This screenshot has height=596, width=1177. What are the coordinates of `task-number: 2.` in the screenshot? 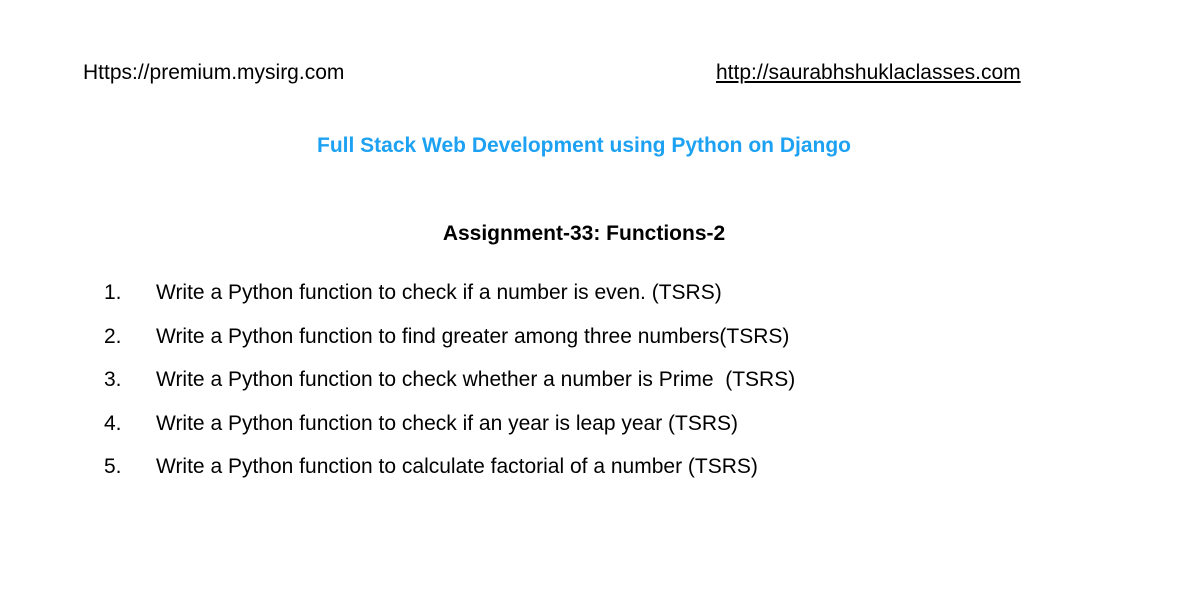 It's located at (113, 336).